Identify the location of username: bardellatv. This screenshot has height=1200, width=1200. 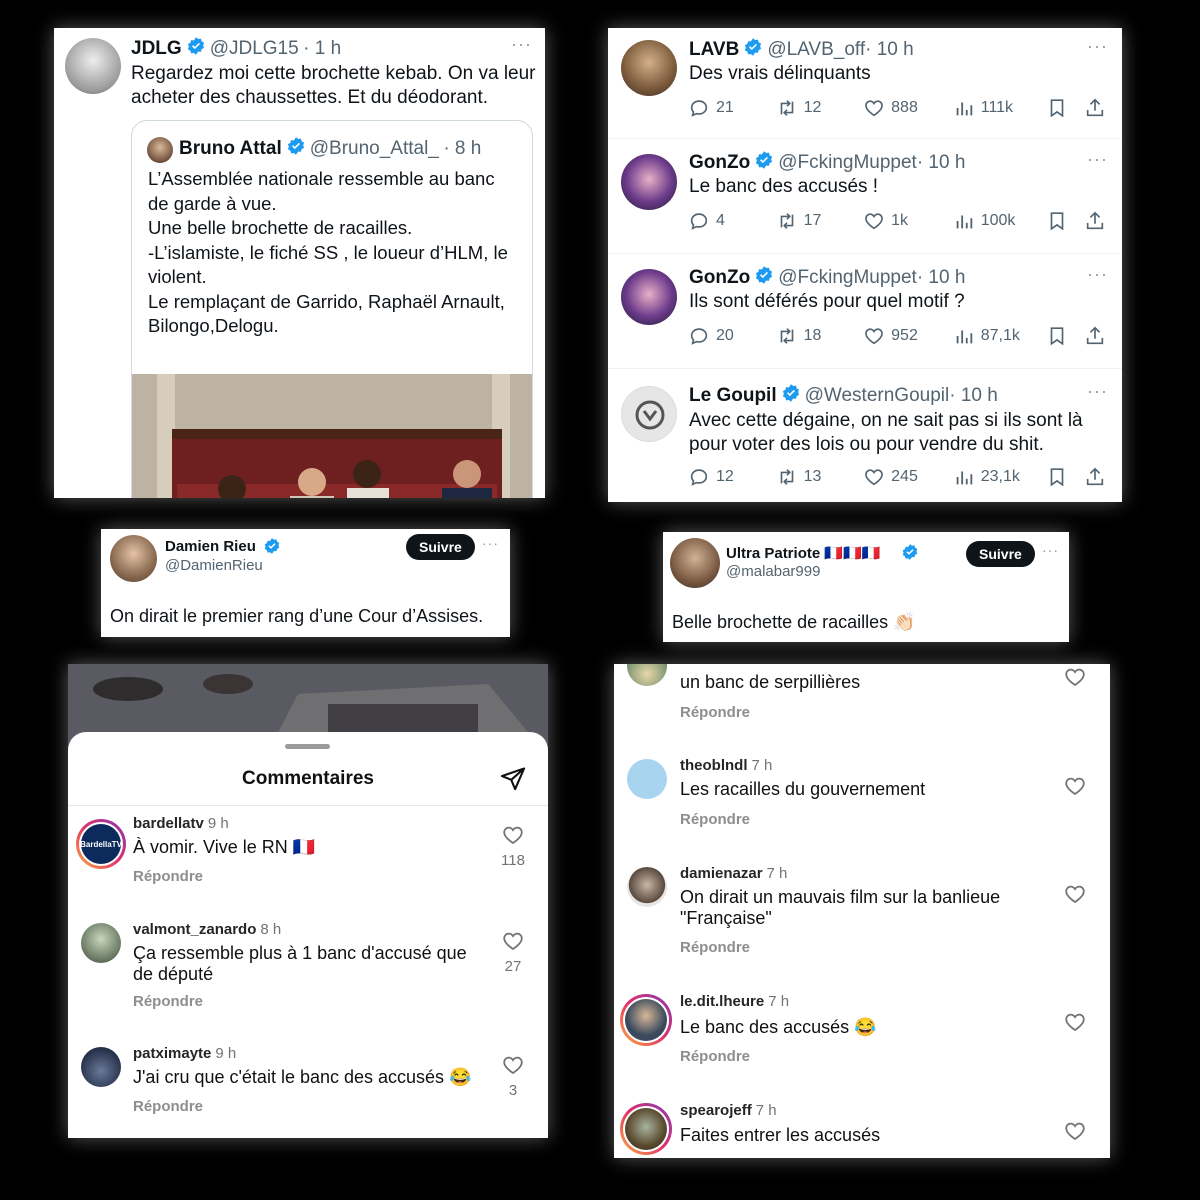
(168, 823).